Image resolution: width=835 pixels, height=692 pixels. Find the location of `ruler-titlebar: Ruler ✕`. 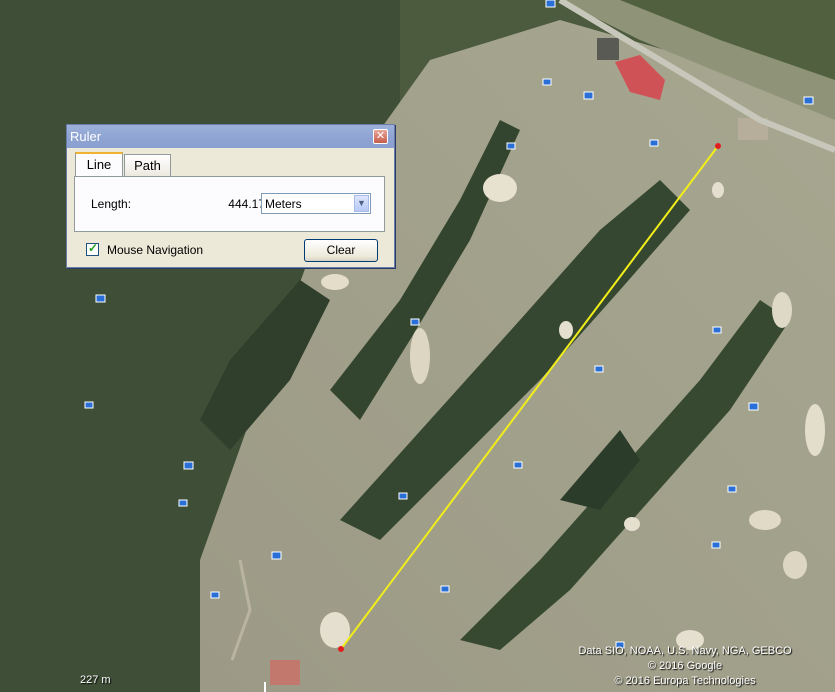

ruler-titlebar: Ruler ✕ is located at coordinates (230, 136).